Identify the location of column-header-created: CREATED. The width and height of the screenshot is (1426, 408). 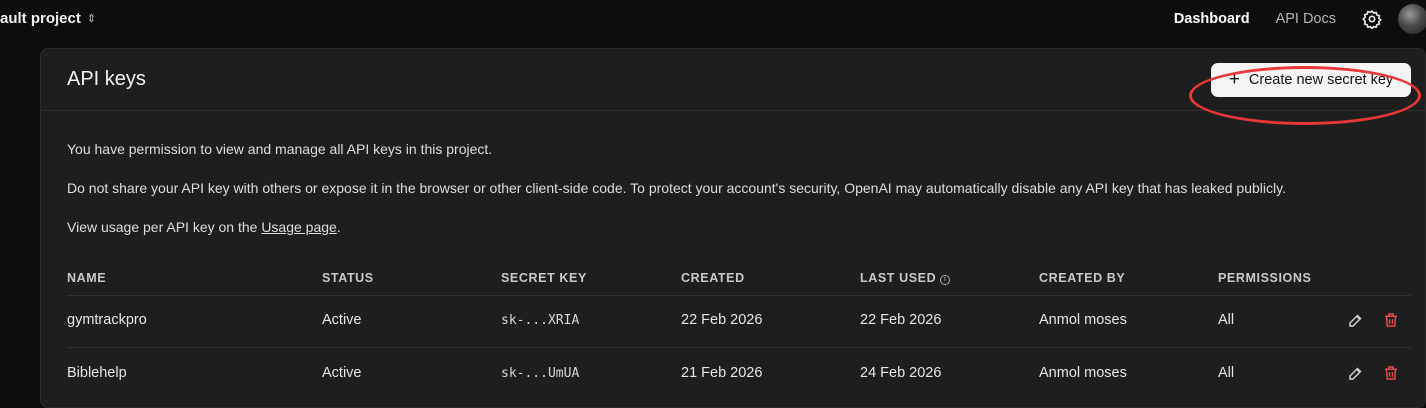
(713, 278).